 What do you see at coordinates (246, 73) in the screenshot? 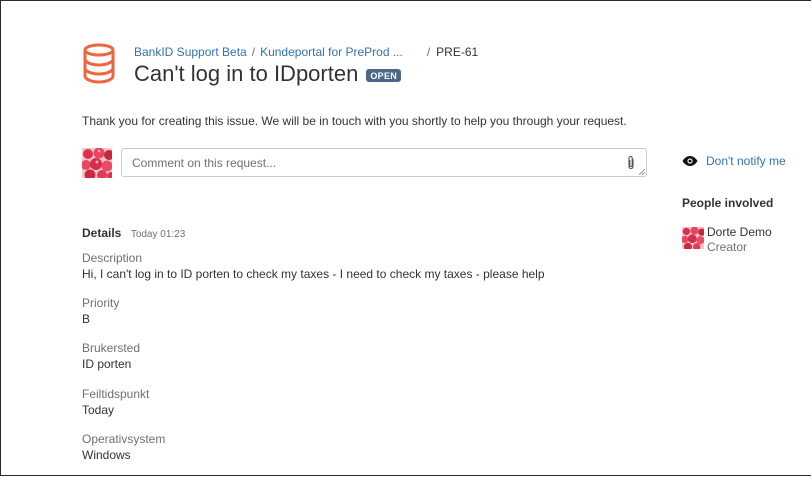
I see `page-title: Can't log in to IDporten` at bounding box center [246, 73].